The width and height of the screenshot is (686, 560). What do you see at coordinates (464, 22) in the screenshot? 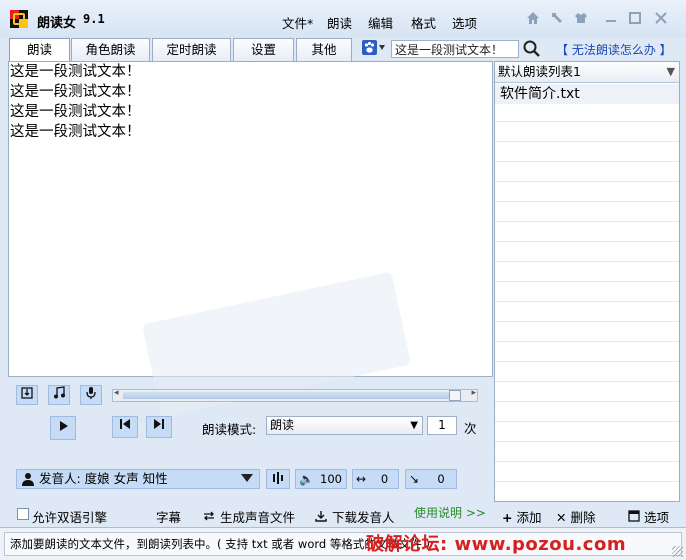
I see `menu-options: 选项` at bounding box center [464, 22].